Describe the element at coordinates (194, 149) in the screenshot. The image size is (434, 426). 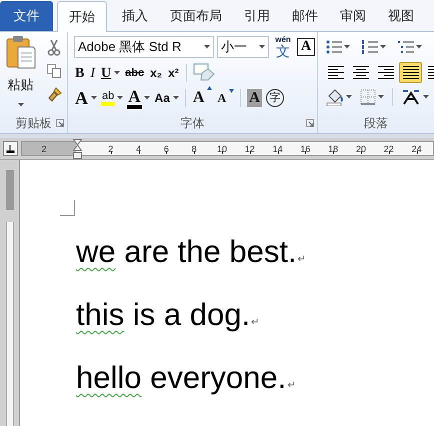
I see `ruler-number: 8` at that location.